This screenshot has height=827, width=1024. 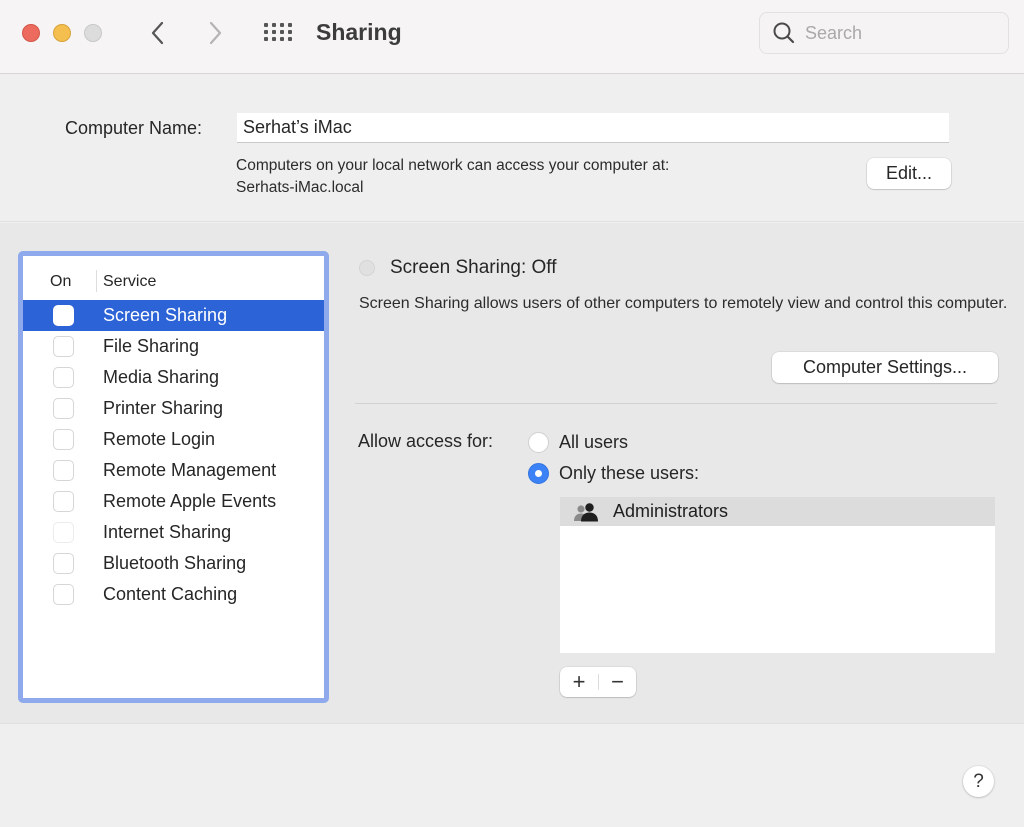 What do you see at coordinates (167, 532) in the screenshot?
I see `service-label: Internet Sharing` at bounding box center [167, 532].